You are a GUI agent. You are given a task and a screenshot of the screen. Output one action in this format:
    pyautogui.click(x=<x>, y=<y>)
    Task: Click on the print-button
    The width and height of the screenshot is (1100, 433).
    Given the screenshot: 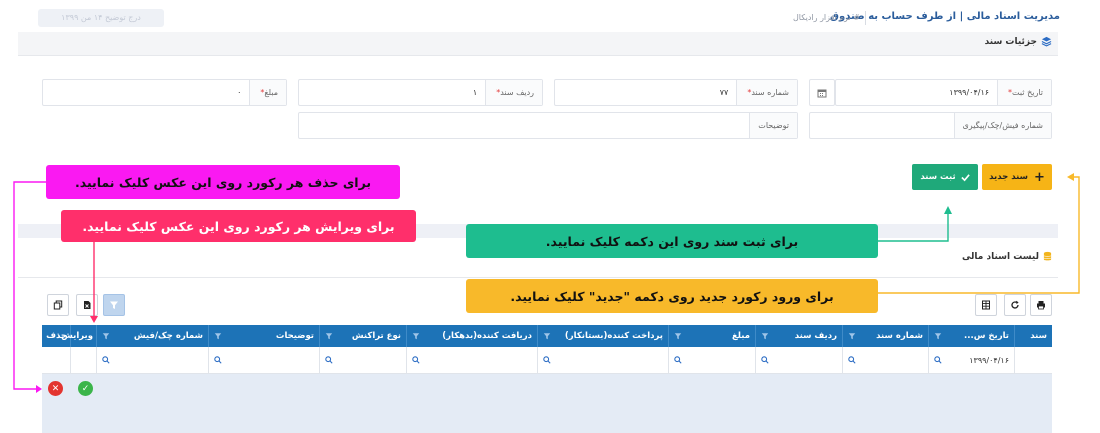 What is the action you would take?
    pyautogui.click(x=1041, y=305)
    